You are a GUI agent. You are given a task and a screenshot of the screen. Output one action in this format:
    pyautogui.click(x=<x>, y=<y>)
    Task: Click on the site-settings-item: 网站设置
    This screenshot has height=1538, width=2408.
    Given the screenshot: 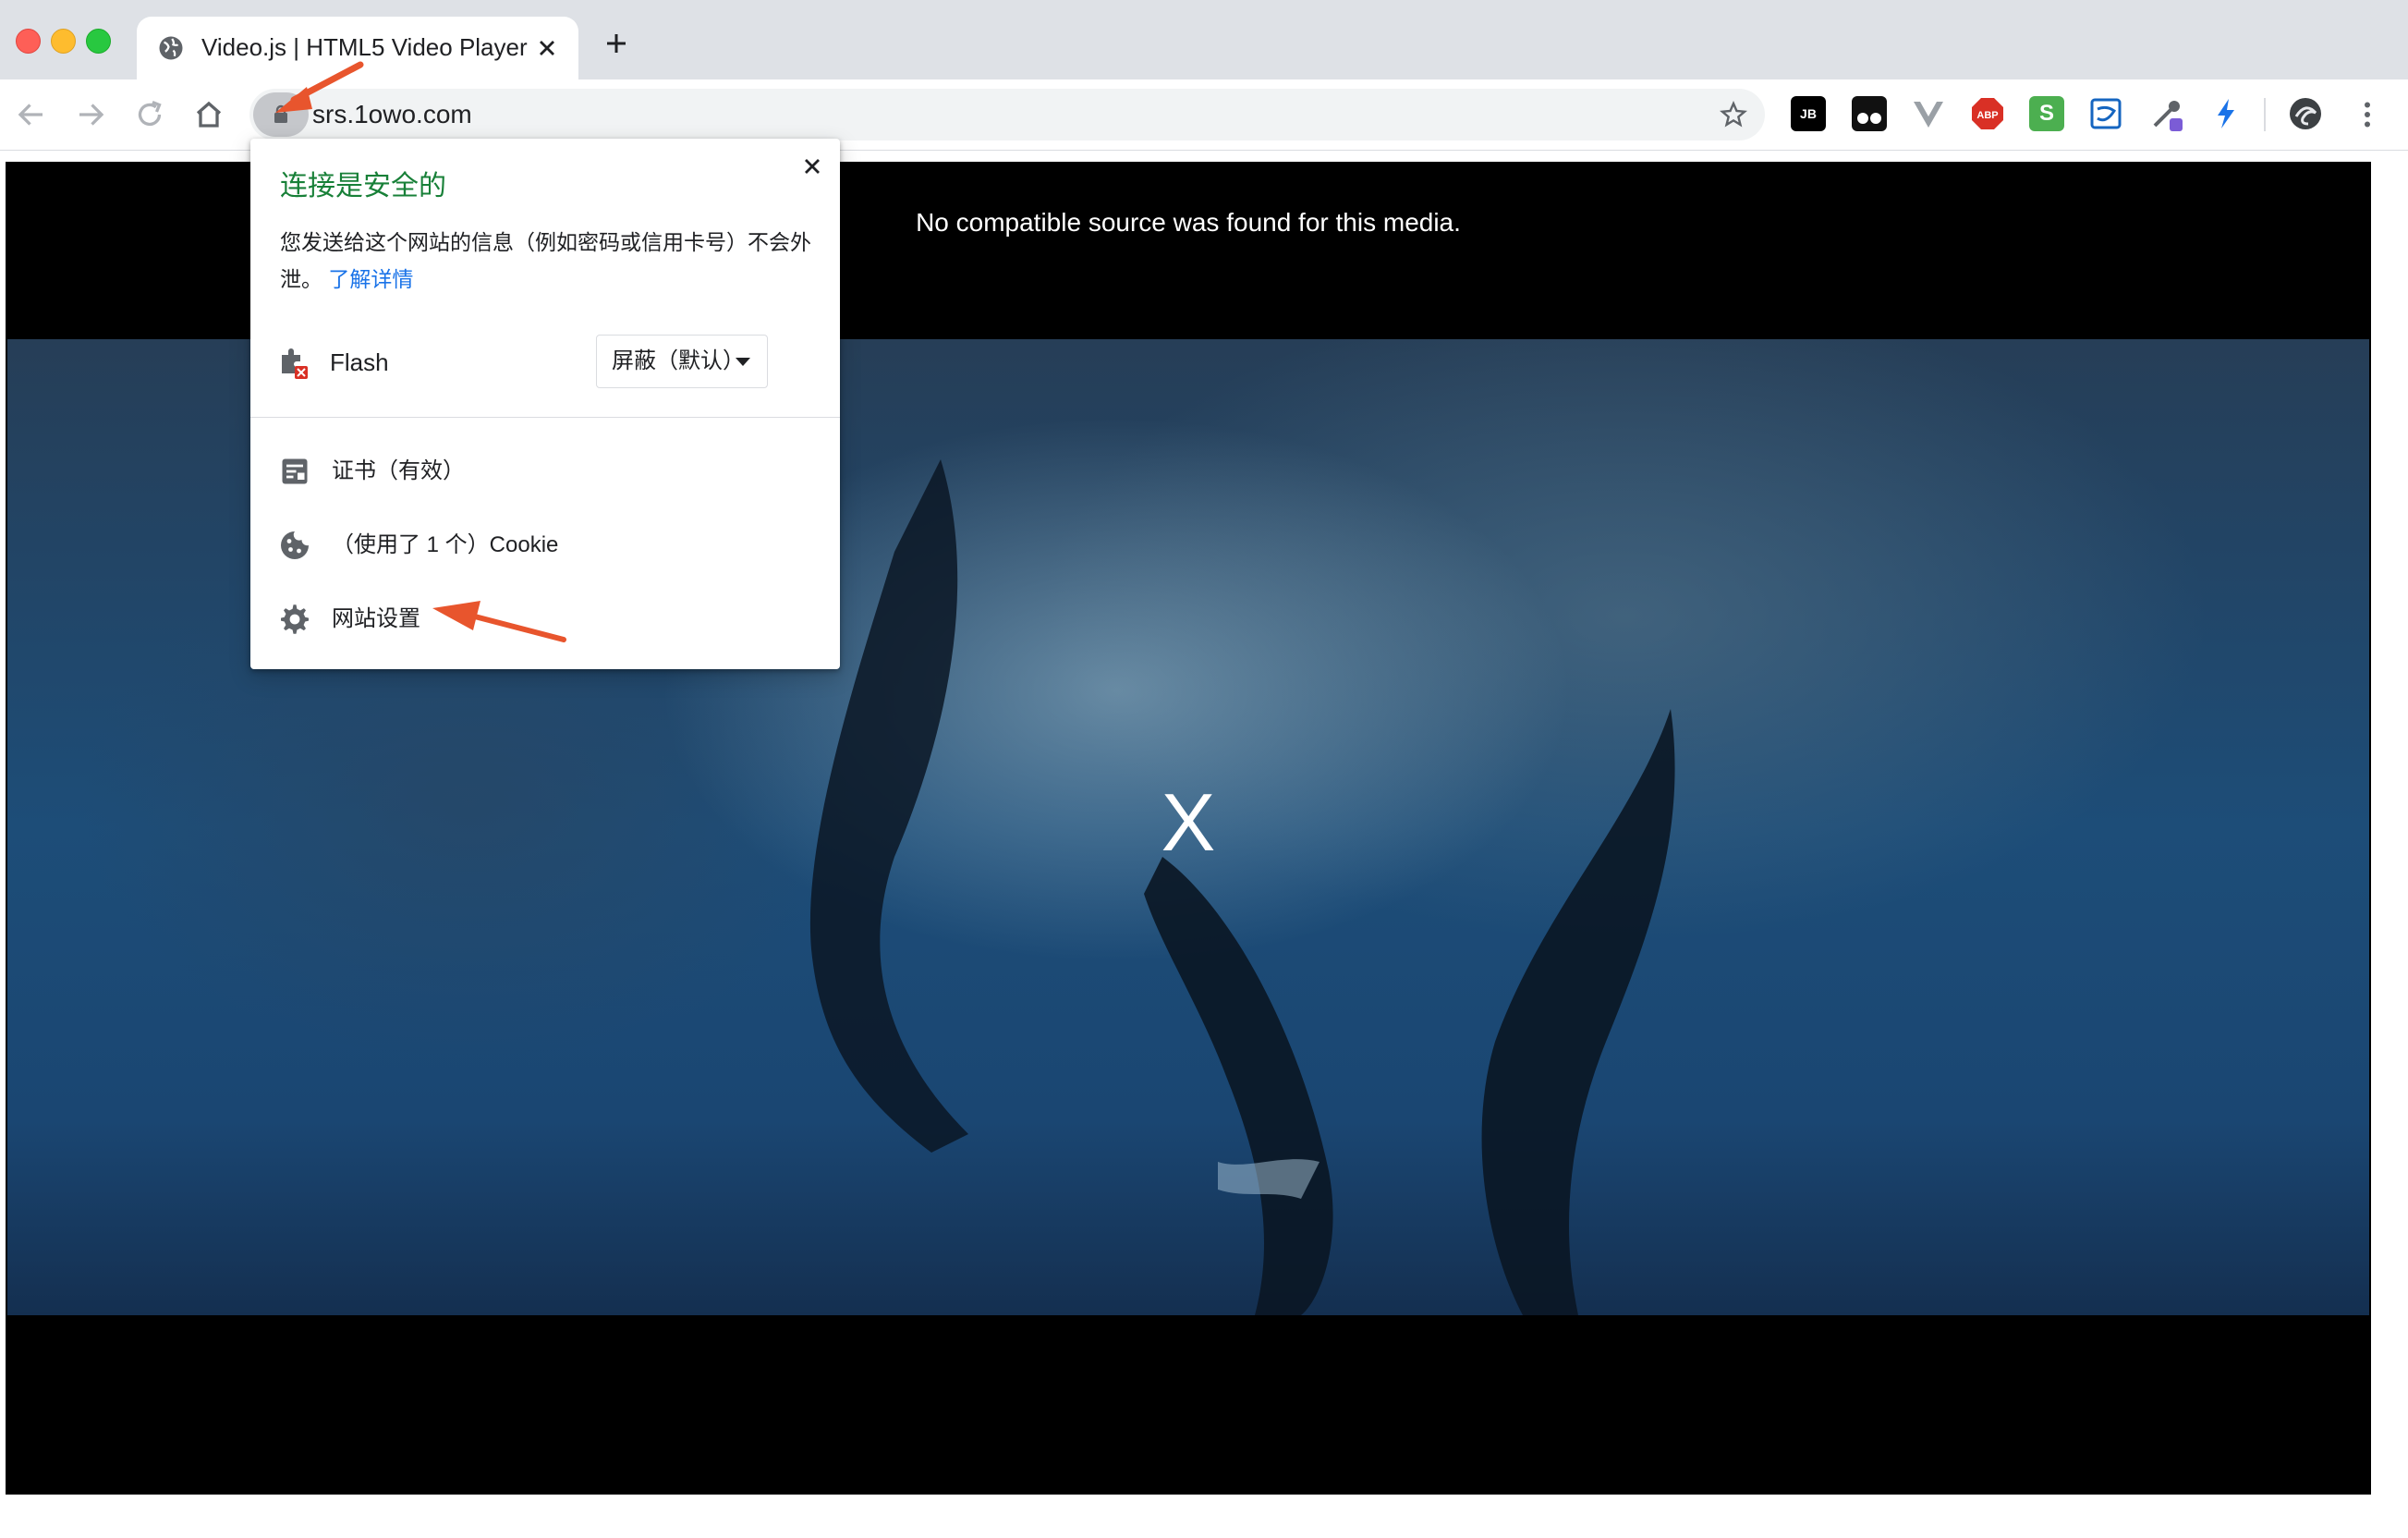 What is the action you would take?
    pyautogui.click(x=550, y=619)
    